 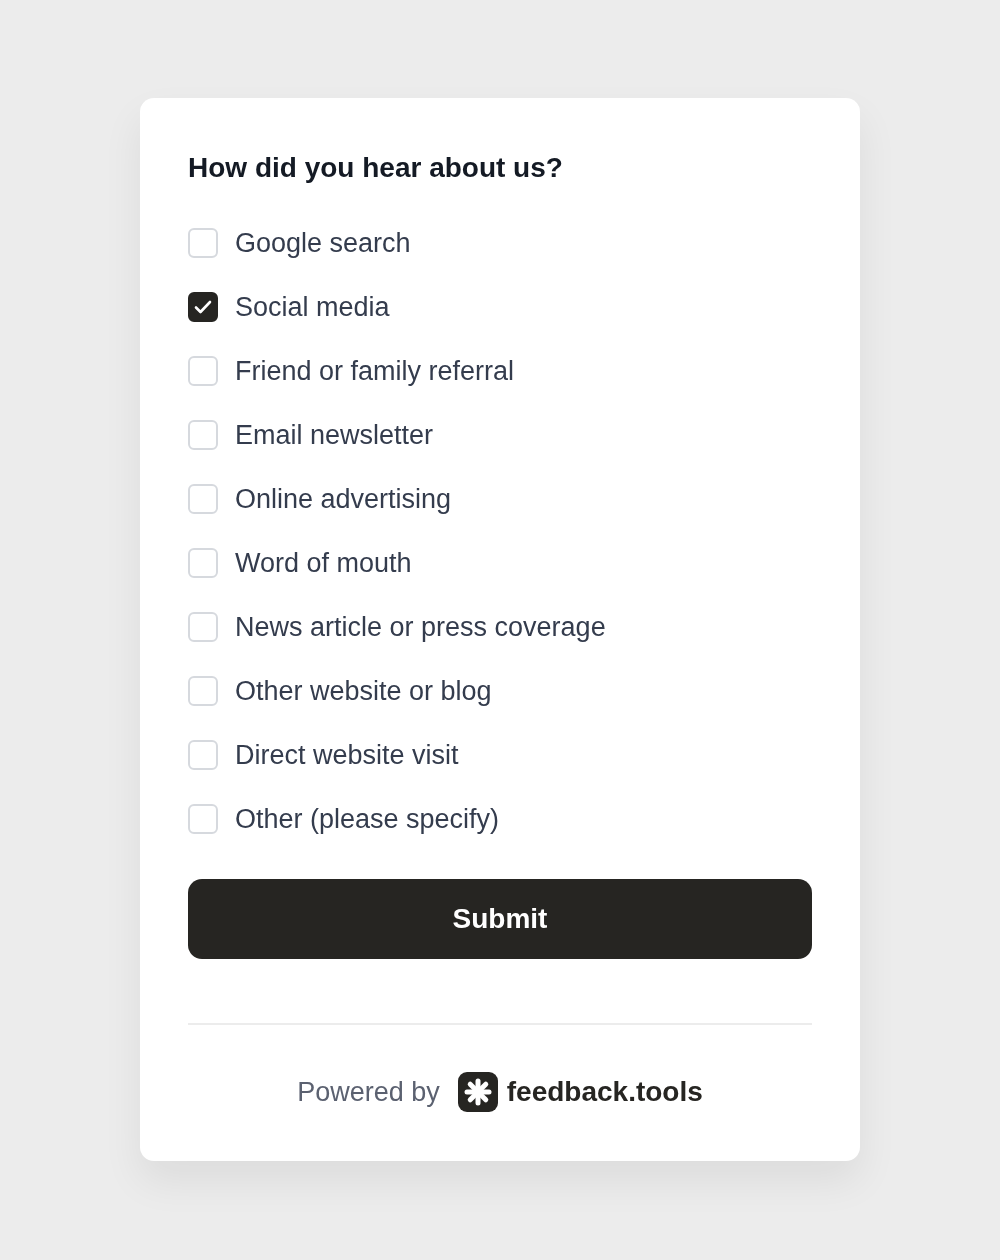 I want to click on option-label: Email newsletter, so click(x=334, y=435).